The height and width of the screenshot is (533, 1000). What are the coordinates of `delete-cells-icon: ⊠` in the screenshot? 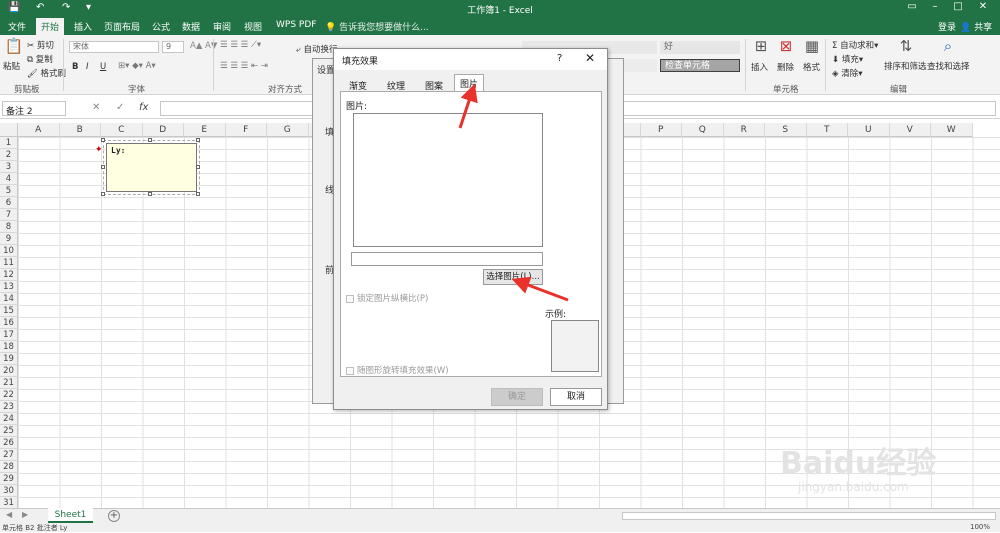 It's located at (786, 46).